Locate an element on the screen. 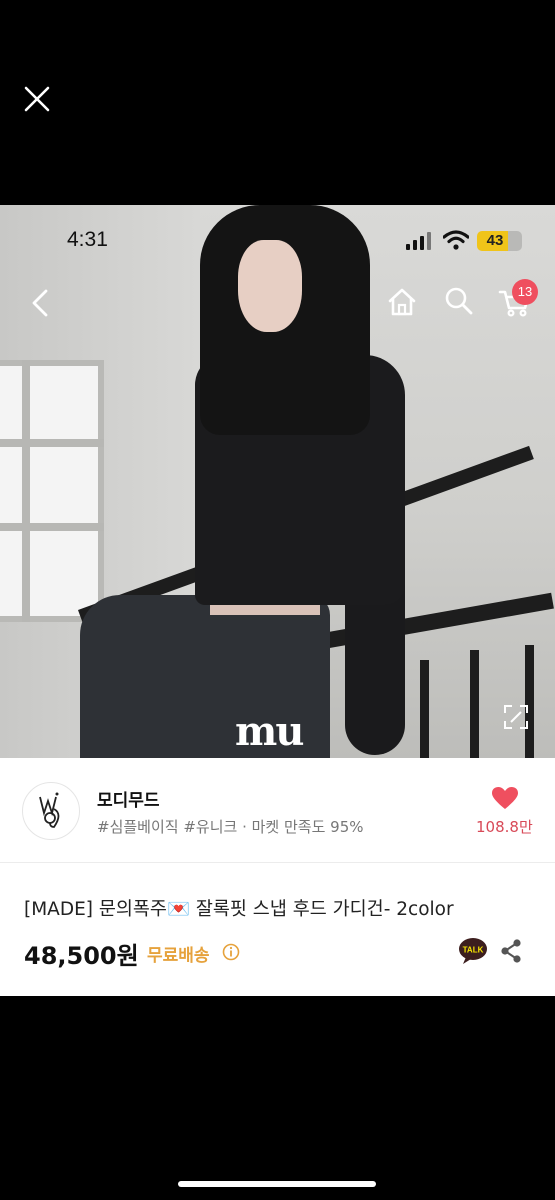 The width and height of the screenshot is (555, 1200). like-button is located at coordinates (505, 798).